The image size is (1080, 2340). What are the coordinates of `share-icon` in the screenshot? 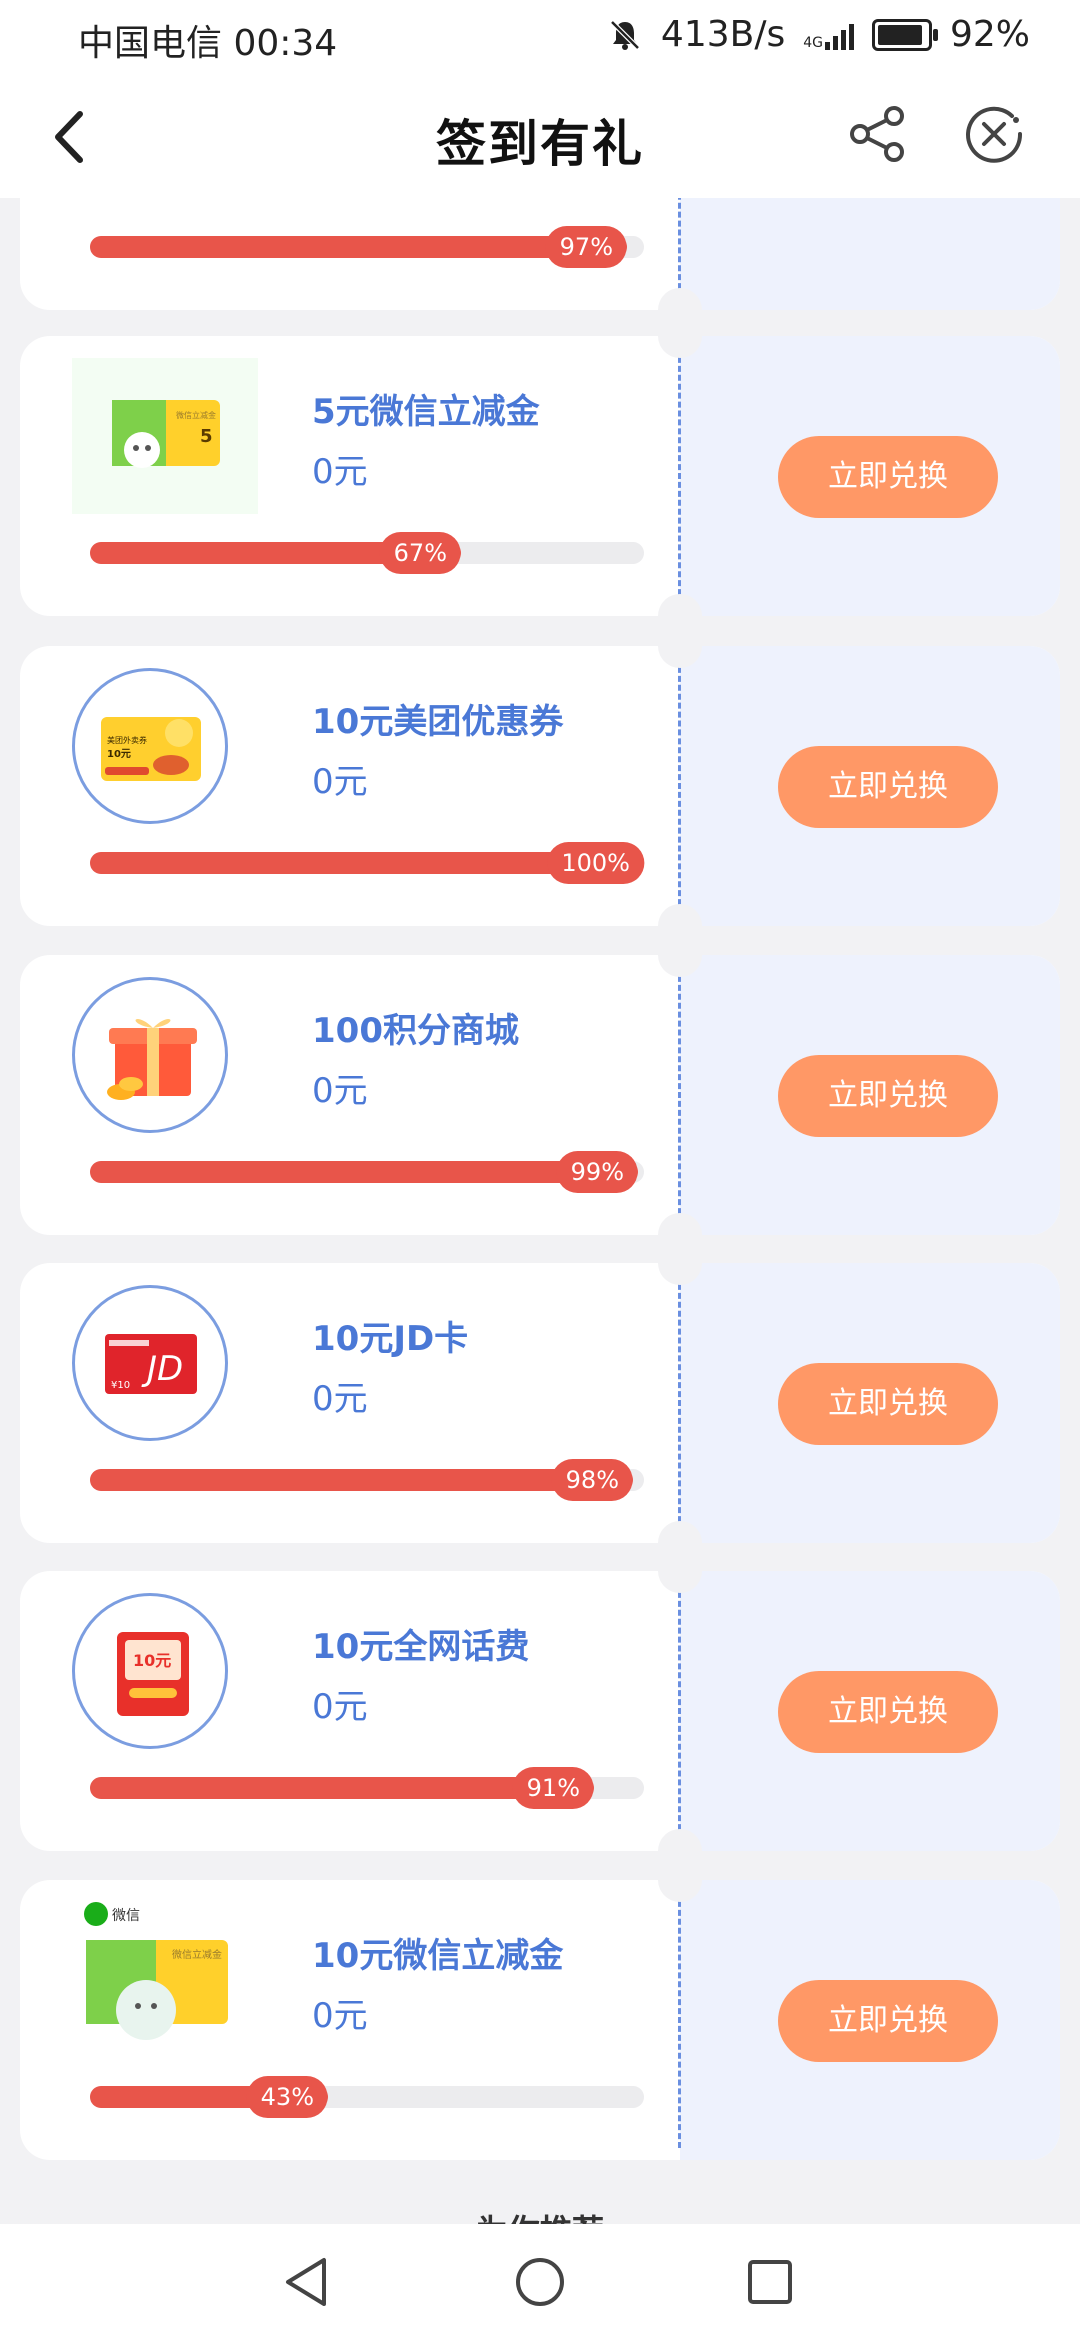 It's located at (878, 134).